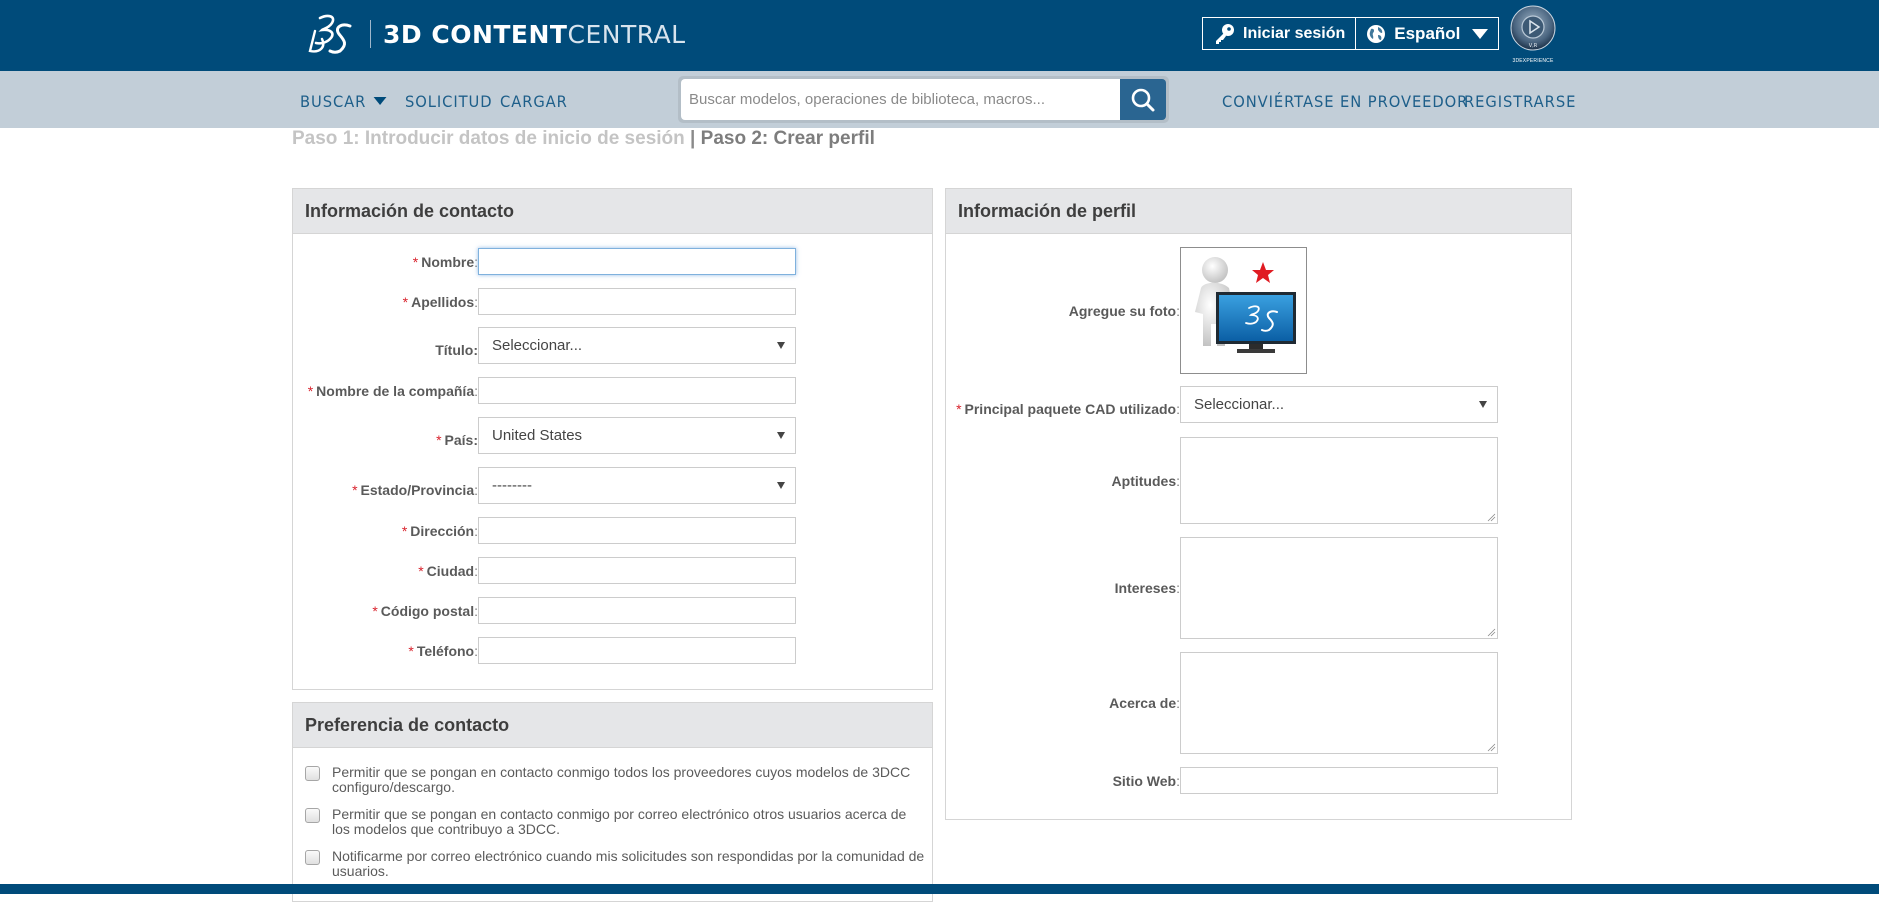 The image size is (1879, 902). I want to click on nav-buscar-label: BUSCAR, so click(333, 101).